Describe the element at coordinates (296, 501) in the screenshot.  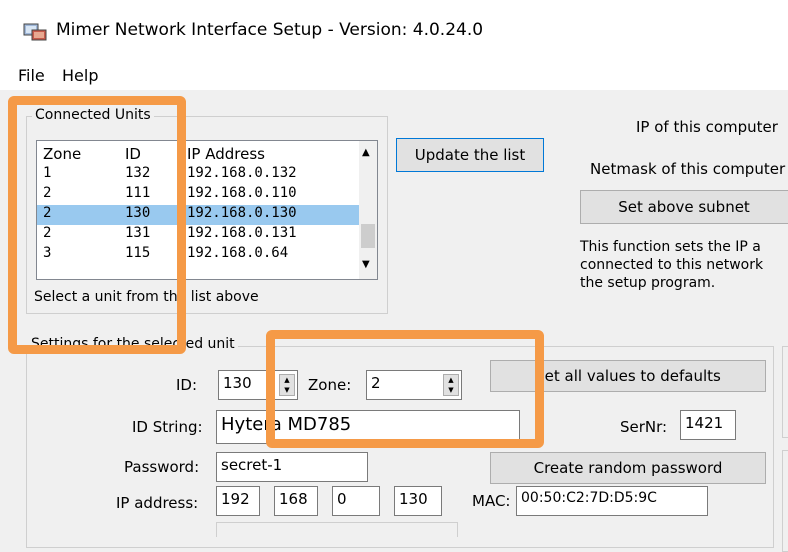
I see `ip-octet-2: 168` at that location.